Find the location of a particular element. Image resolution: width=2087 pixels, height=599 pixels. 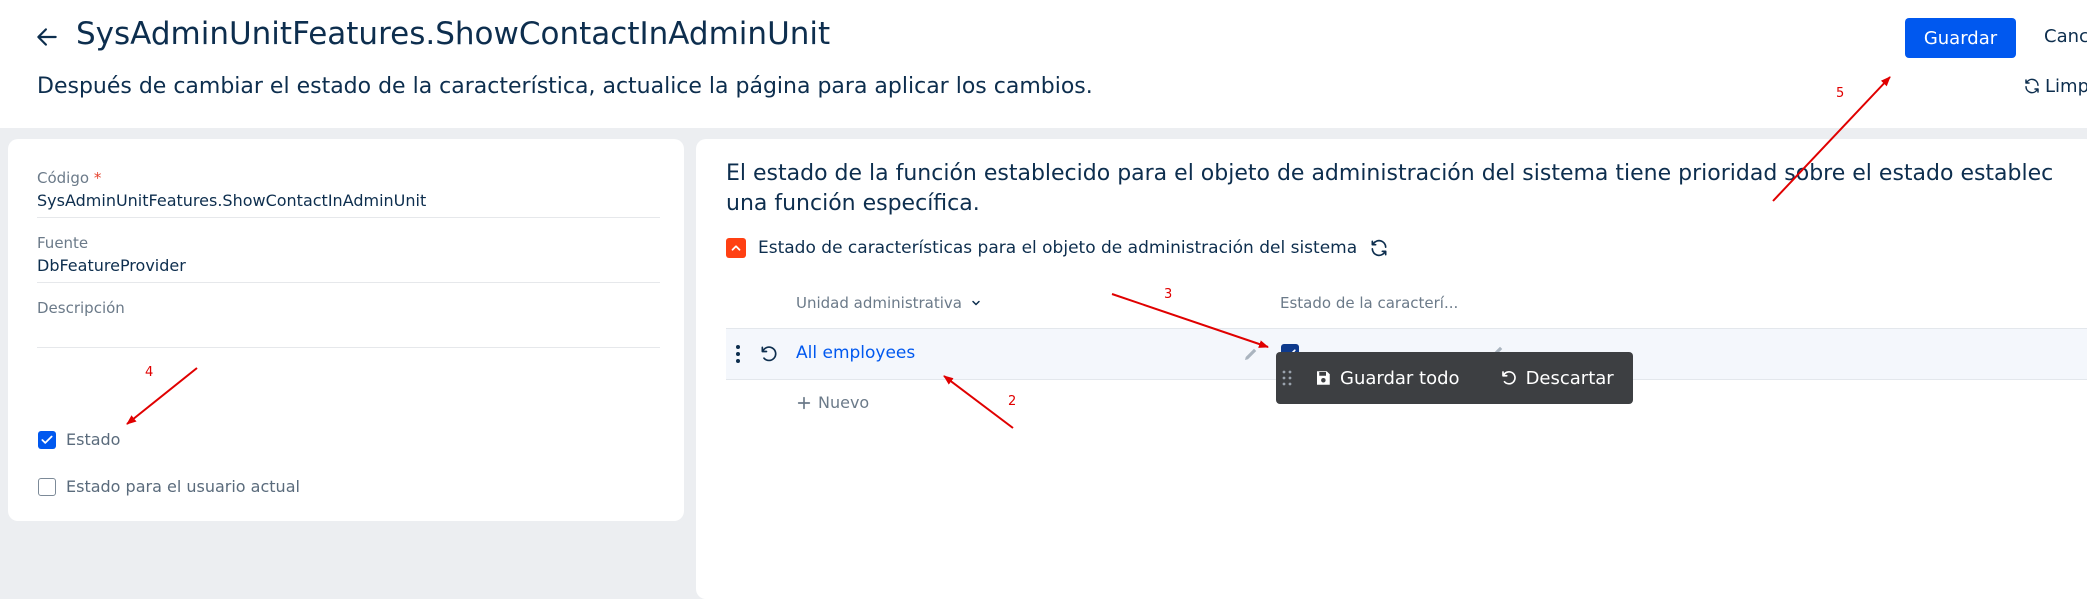

column-header-unit: Unidad administrativa is located at coordinates (889, 303).